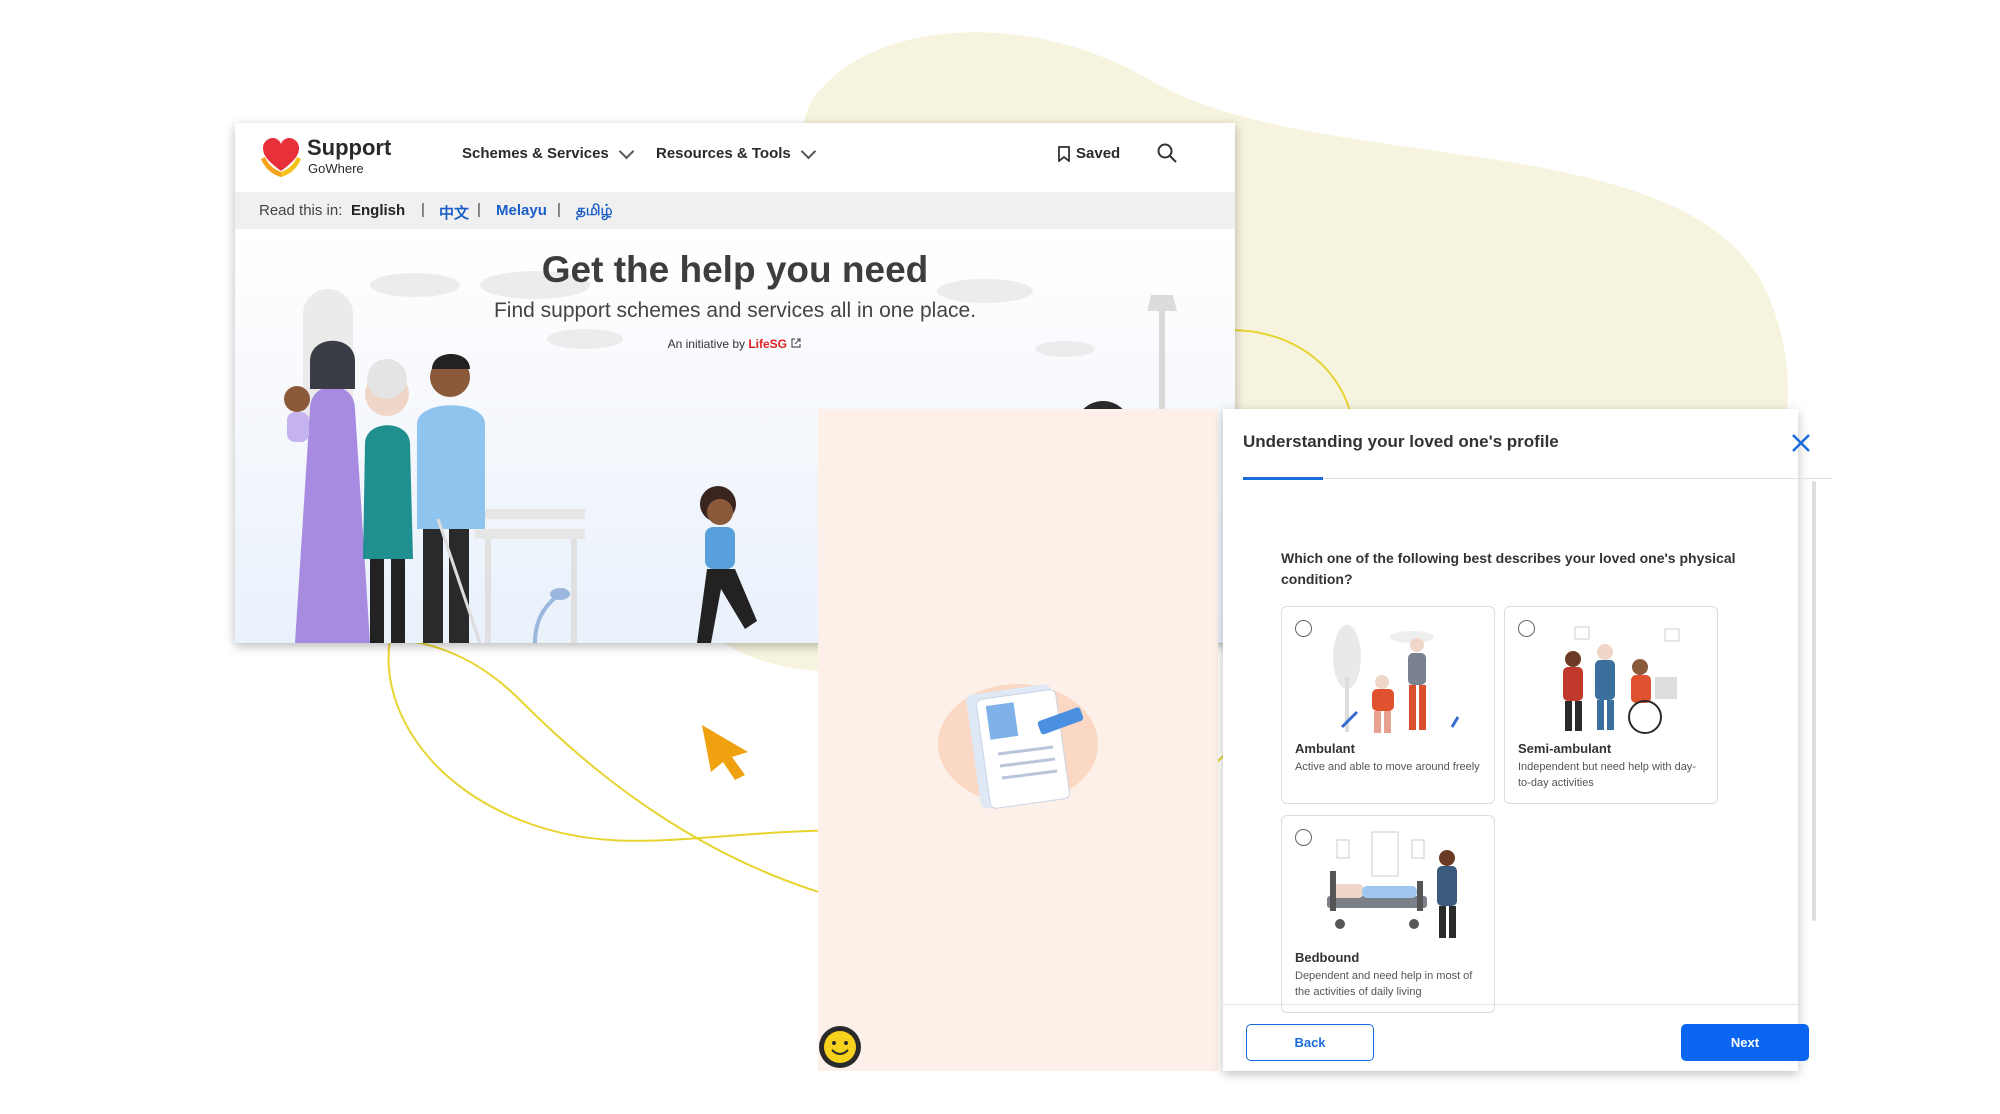 This screenshot has height=1114, width=2000. Describe the element at coordinates (1325, 748) in the screenshot. I see `option-title: Ambulant` at that location.